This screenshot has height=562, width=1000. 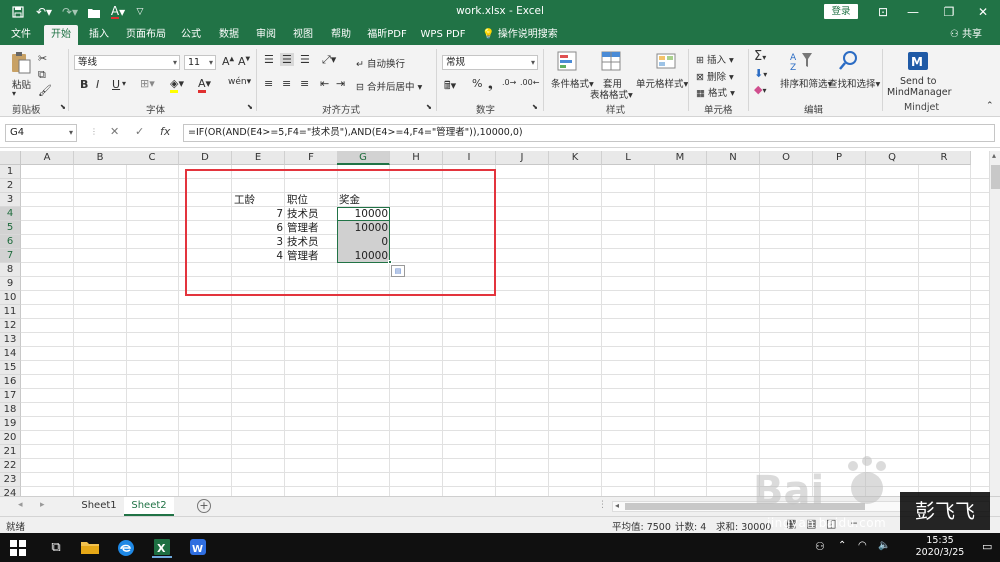 I want to click on network-icon: ◠, so click(x=862, y=545).